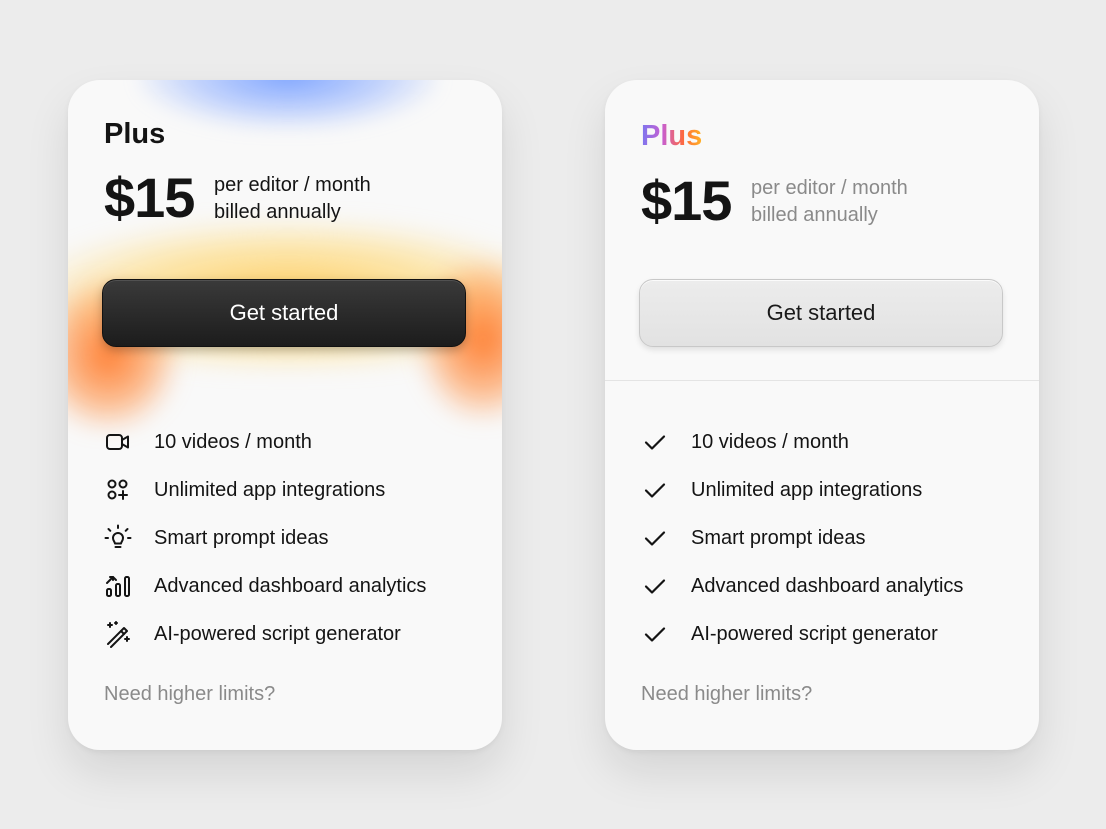  Describe the element at coordinates (121, 586) in the screenshot. I see `bar-chart-icon` at that location.